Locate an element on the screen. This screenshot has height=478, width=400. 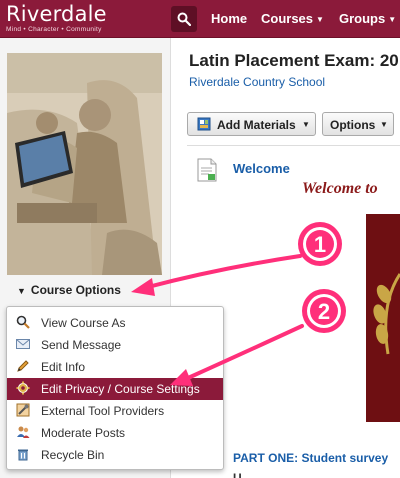
menu-item-edit-privacy-course-settings: Edit Privacy / Course Settings is located at coordinates (115, 389).